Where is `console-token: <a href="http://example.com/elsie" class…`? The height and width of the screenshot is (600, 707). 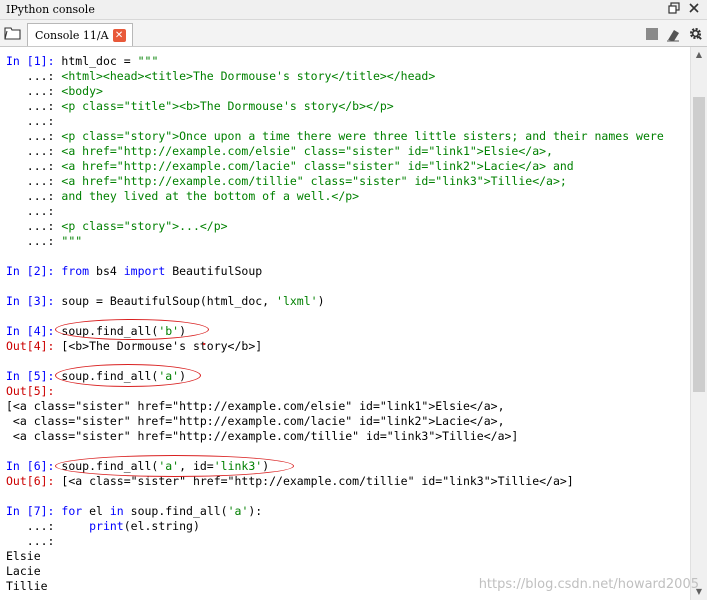
console-token: <a href="http://example.com/elsie" class… is located at coordinates (307, 151).